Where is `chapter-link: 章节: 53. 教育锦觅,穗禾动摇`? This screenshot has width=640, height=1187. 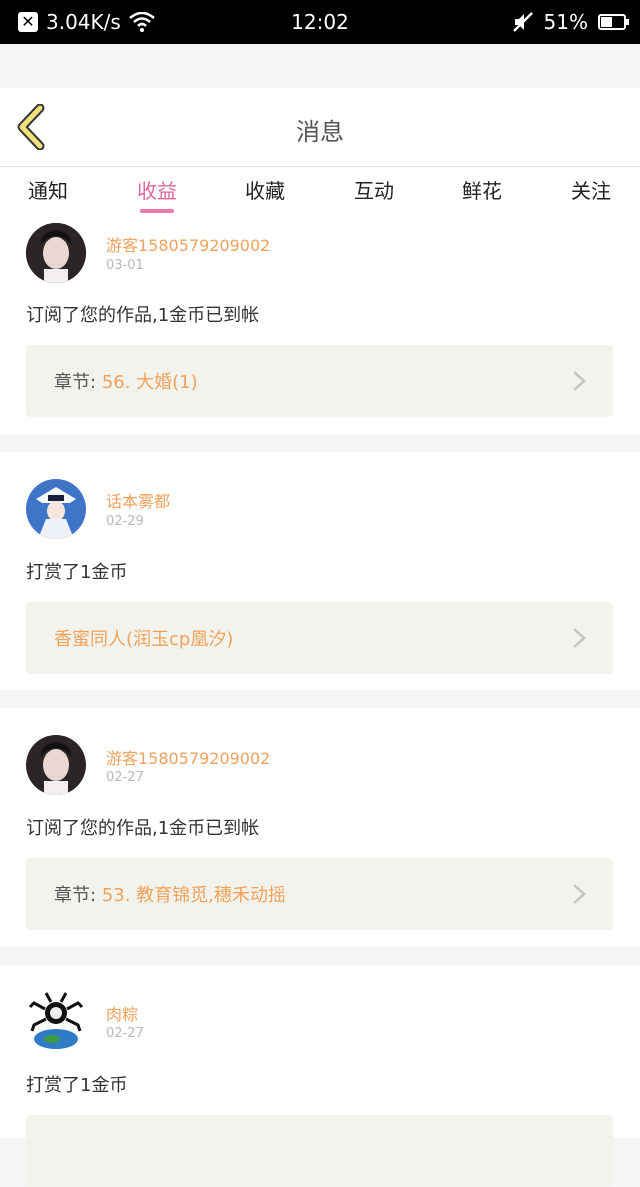 chapter-link: 章节: 53. 教育锦觅,穗禾动摇 is located at coordinates (319, 894).